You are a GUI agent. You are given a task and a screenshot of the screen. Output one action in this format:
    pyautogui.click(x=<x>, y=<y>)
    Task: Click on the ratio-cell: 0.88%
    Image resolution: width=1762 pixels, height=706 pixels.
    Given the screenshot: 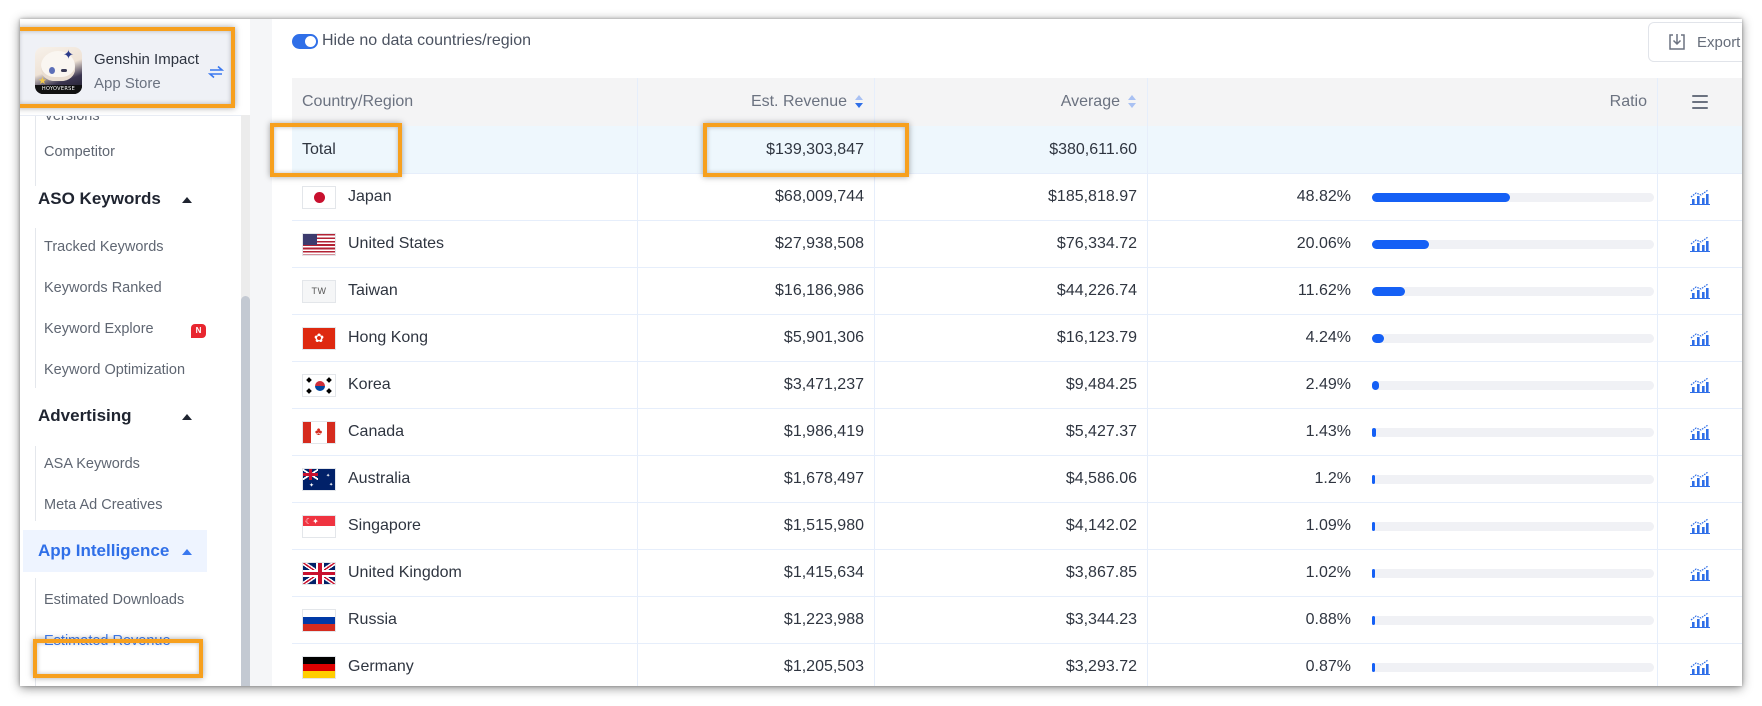 What is the action you would take?
    pyautogui.click(x=1403, y=620)
    